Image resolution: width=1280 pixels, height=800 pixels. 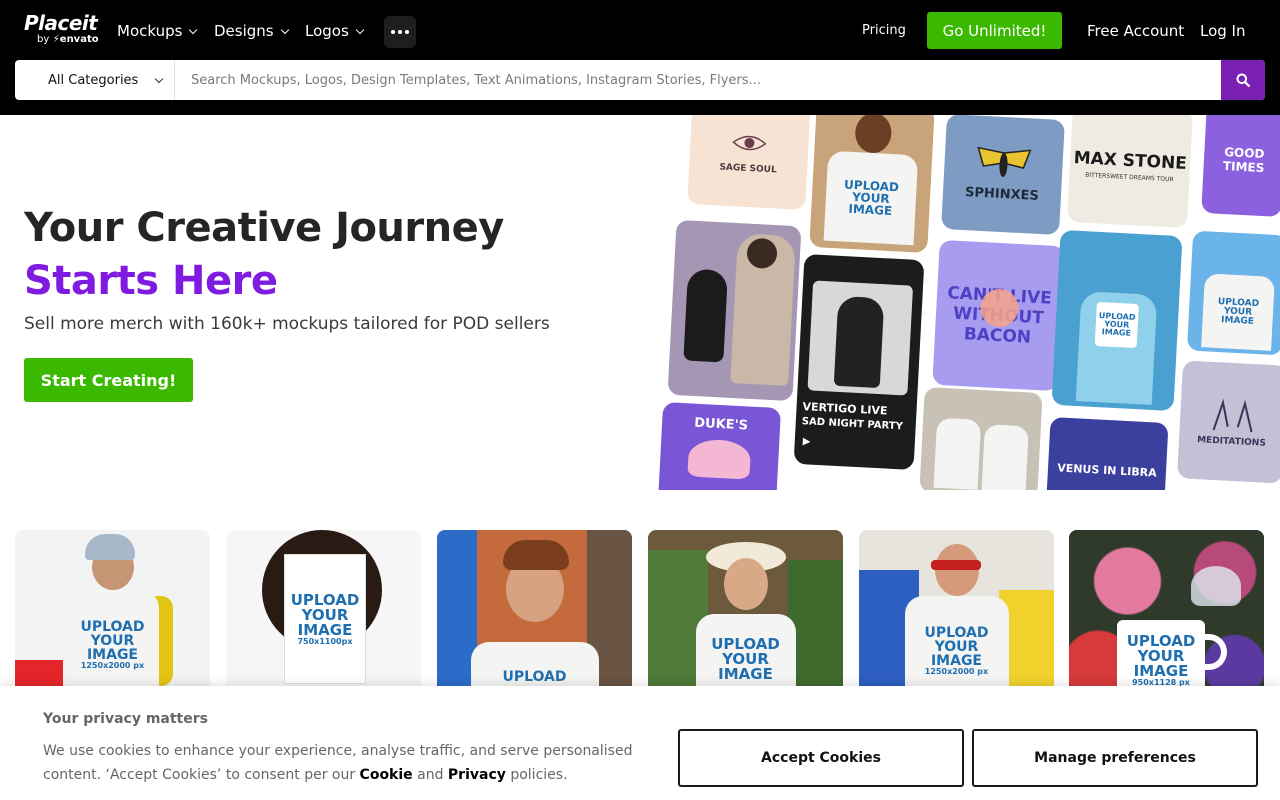 I want to click on privacy-policy-link: Privacy, so click(x=477, y=775).